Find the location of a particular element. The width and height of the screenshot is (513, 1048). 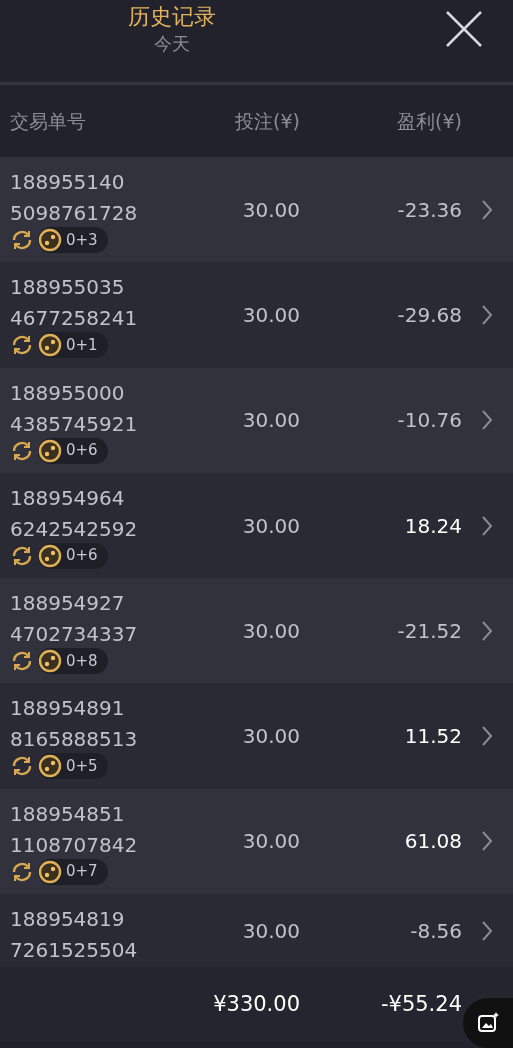

table-row: 188954851 1108707842 0+7 30.00 61.08 is located at coordinates (256, 841).